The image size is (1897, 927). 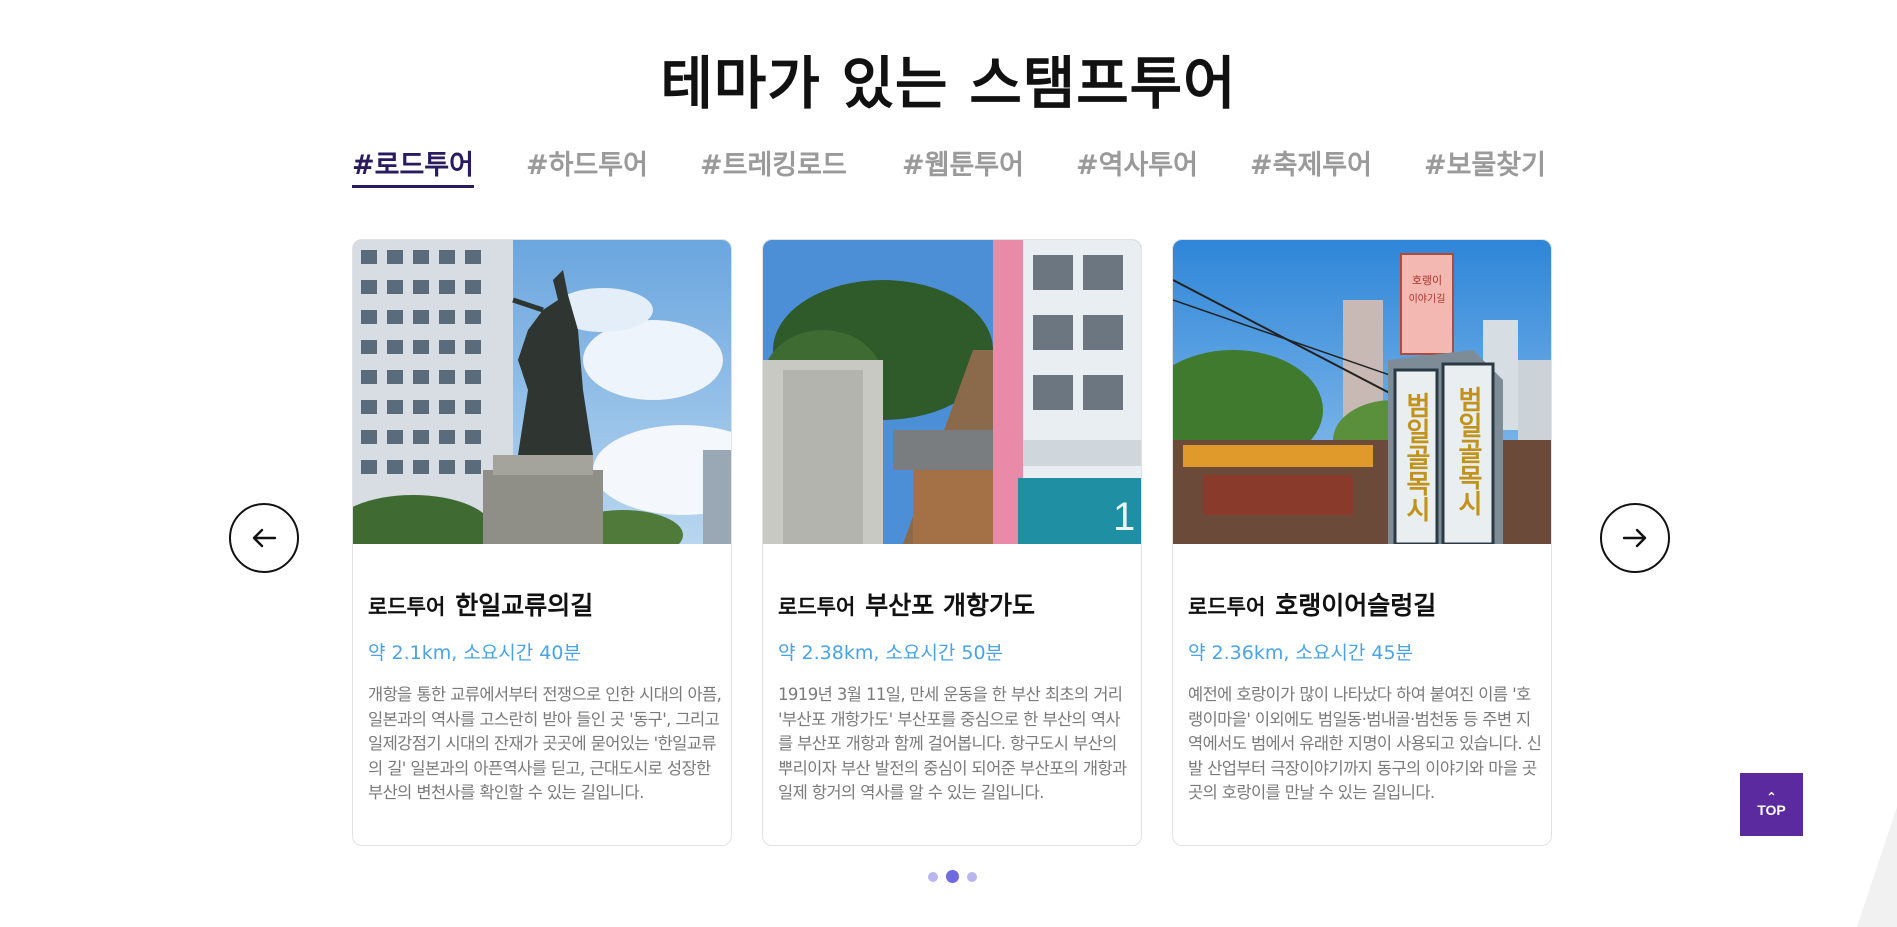 I want to click on pillar-text-left: 범일골목시, so click(x=1416, y=457).